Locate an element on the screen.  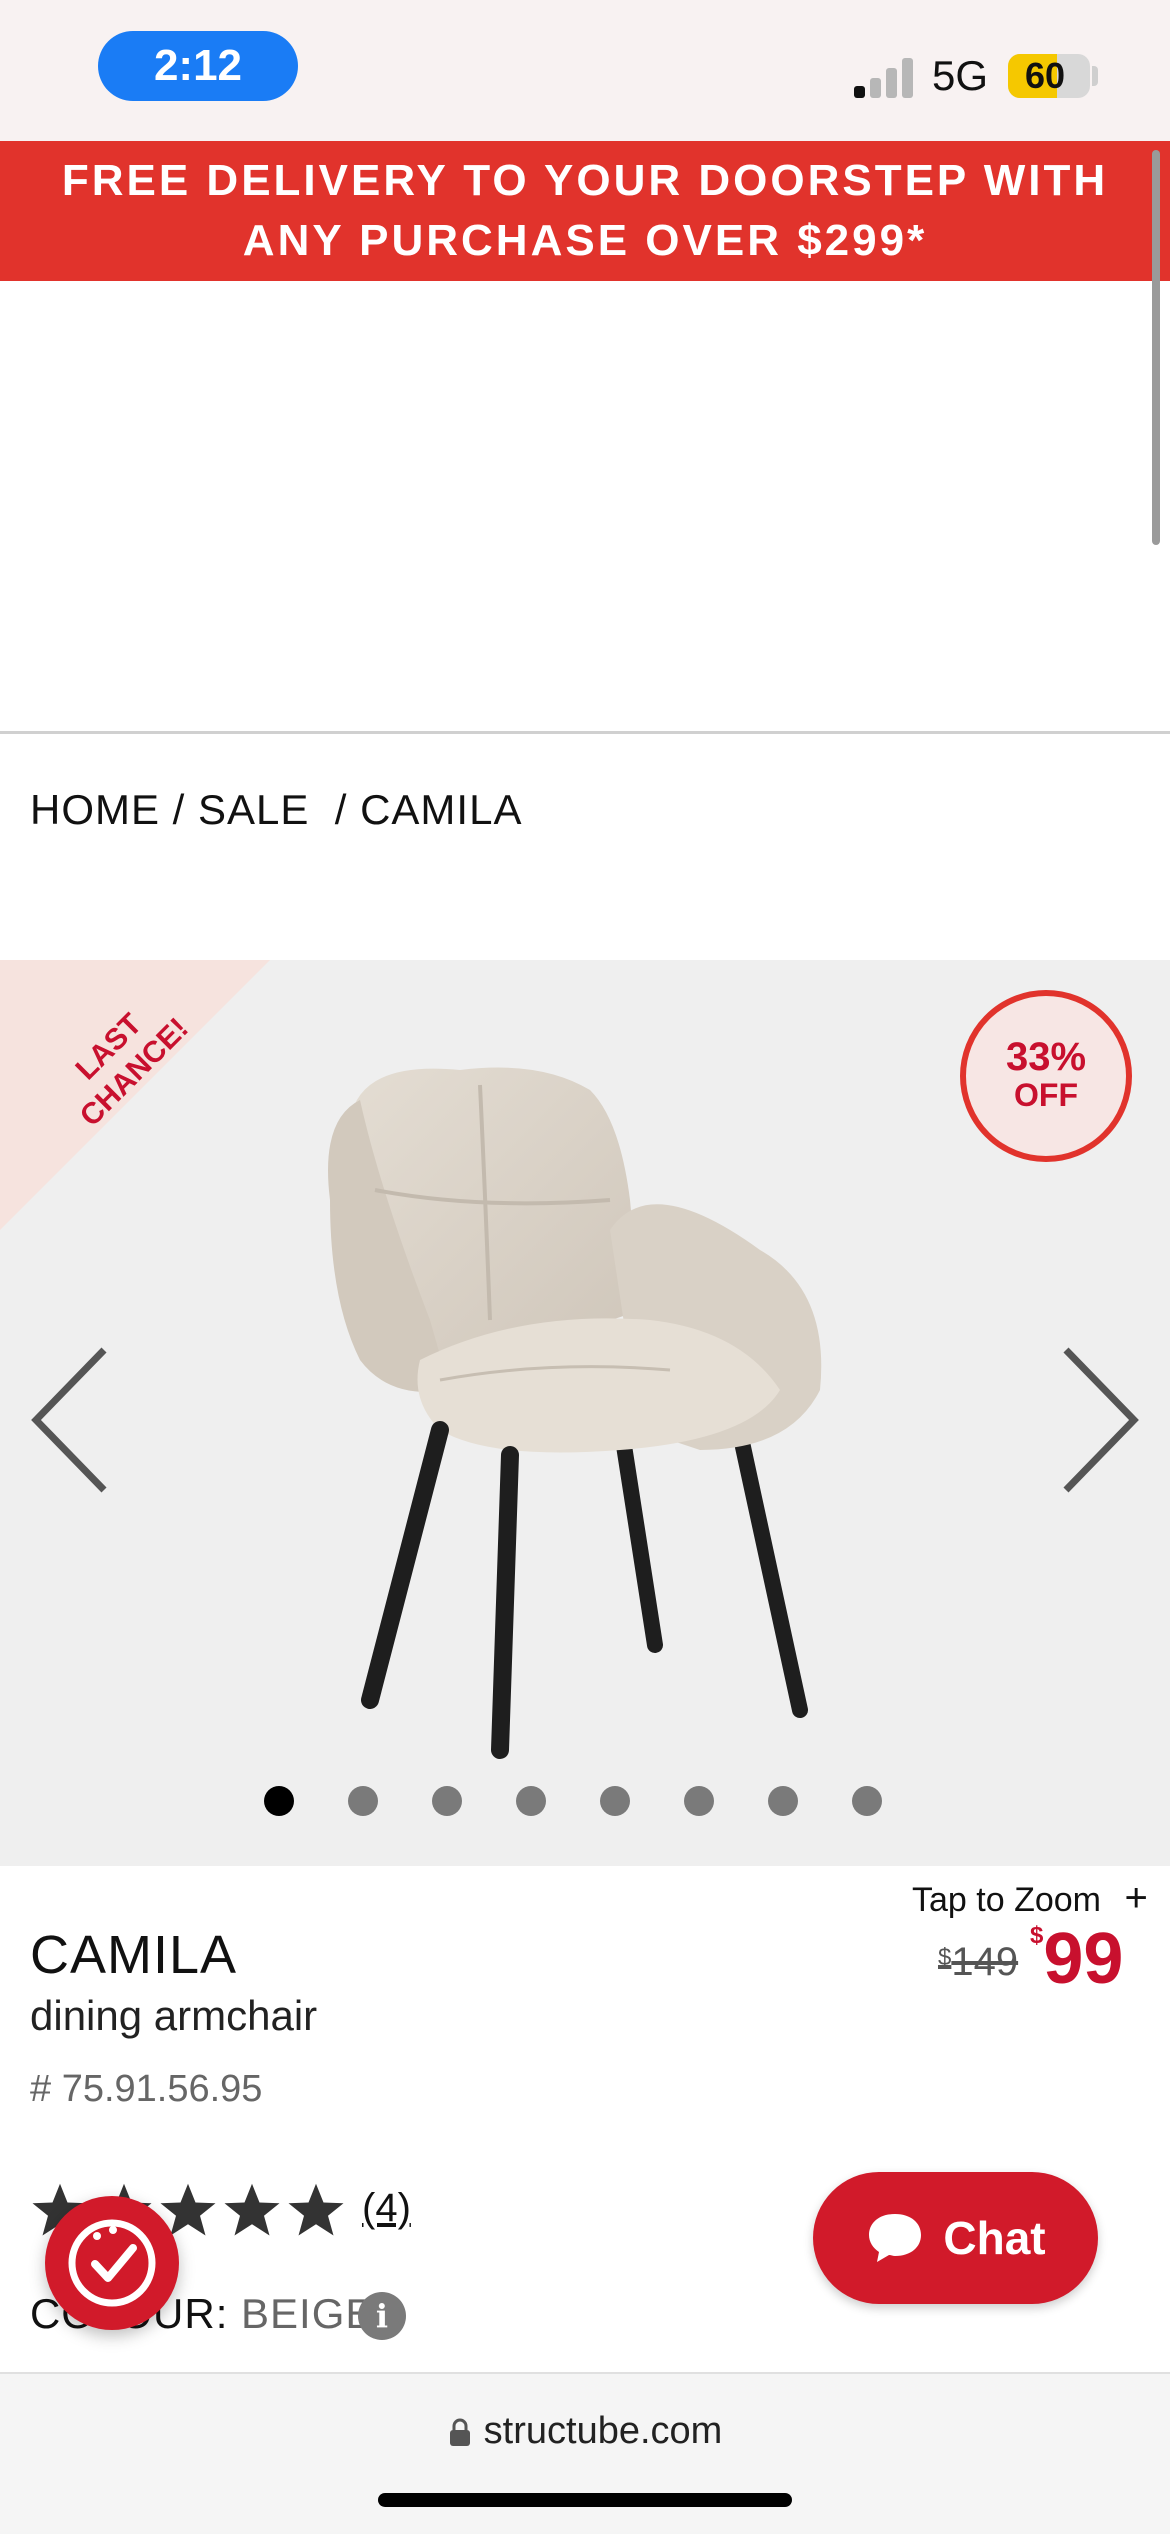
reviews-link: (4) is located at coordinates (386, 2208).